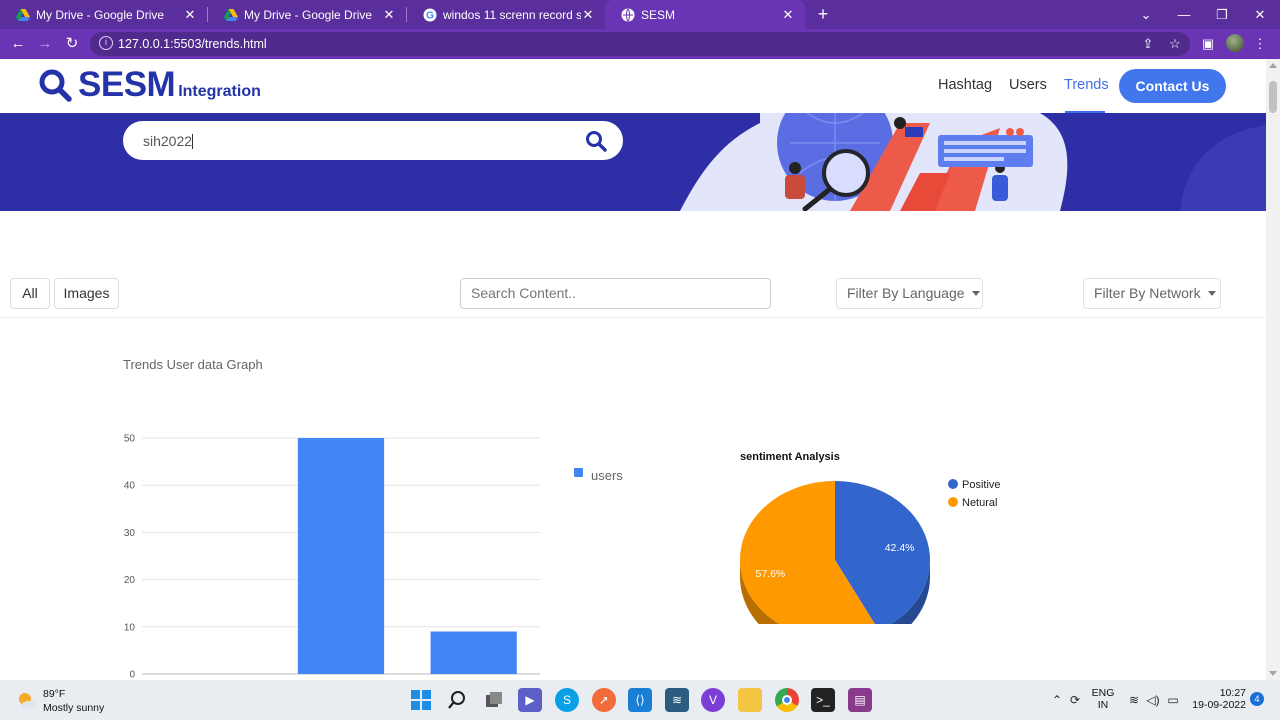  What do you see at coordinates (1086, 85) in the screenshot?
I see `nav-link-trends: Trends` at bounding box center [1086, 85].